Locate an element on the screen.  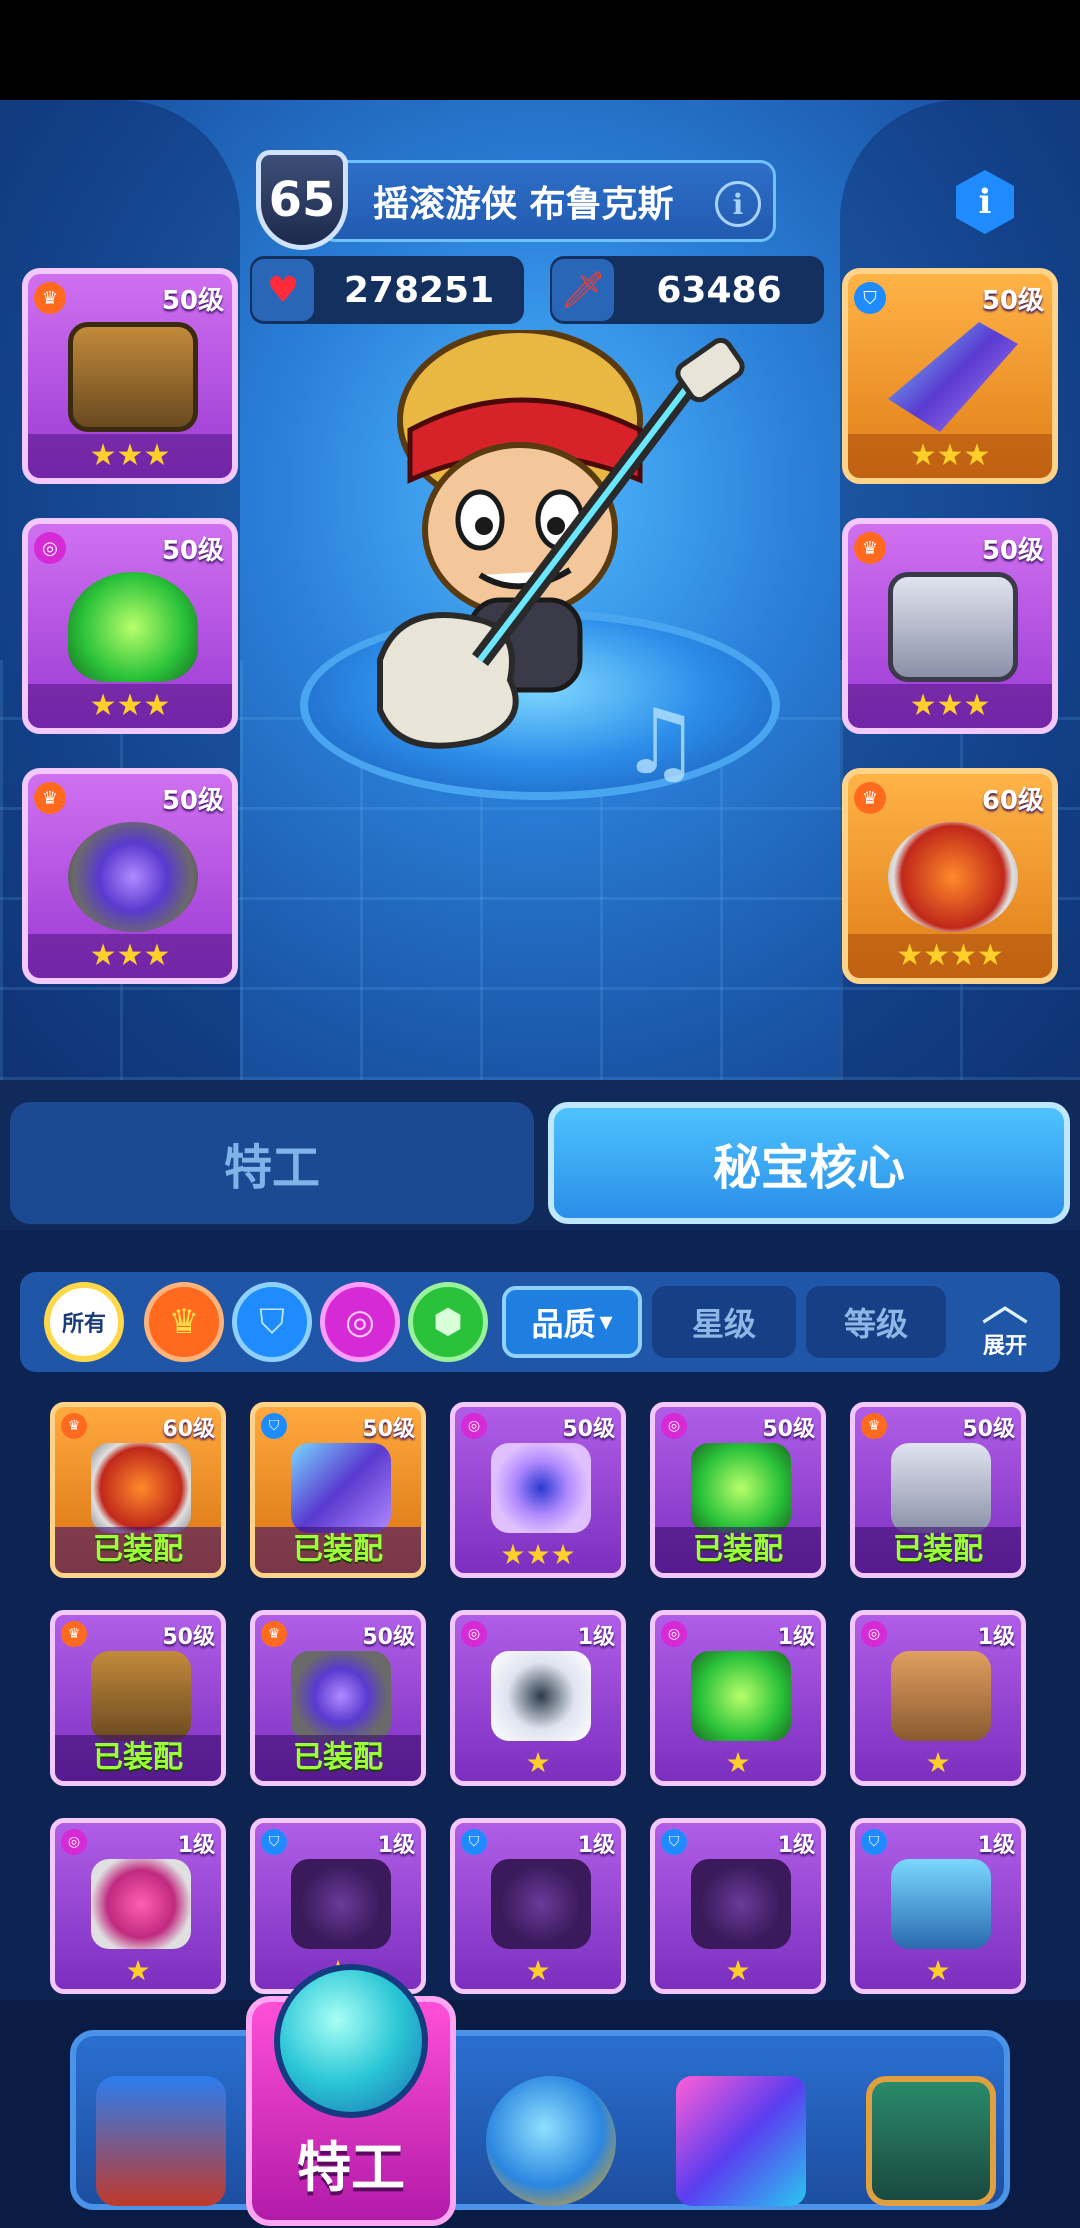
nav-card-button is located at coordinates (931, 2141).